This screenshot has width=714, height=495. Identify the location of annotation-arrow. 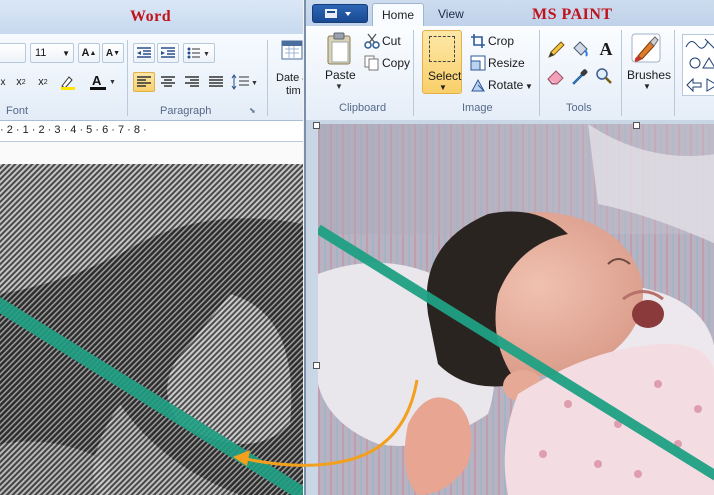
(326, 423).